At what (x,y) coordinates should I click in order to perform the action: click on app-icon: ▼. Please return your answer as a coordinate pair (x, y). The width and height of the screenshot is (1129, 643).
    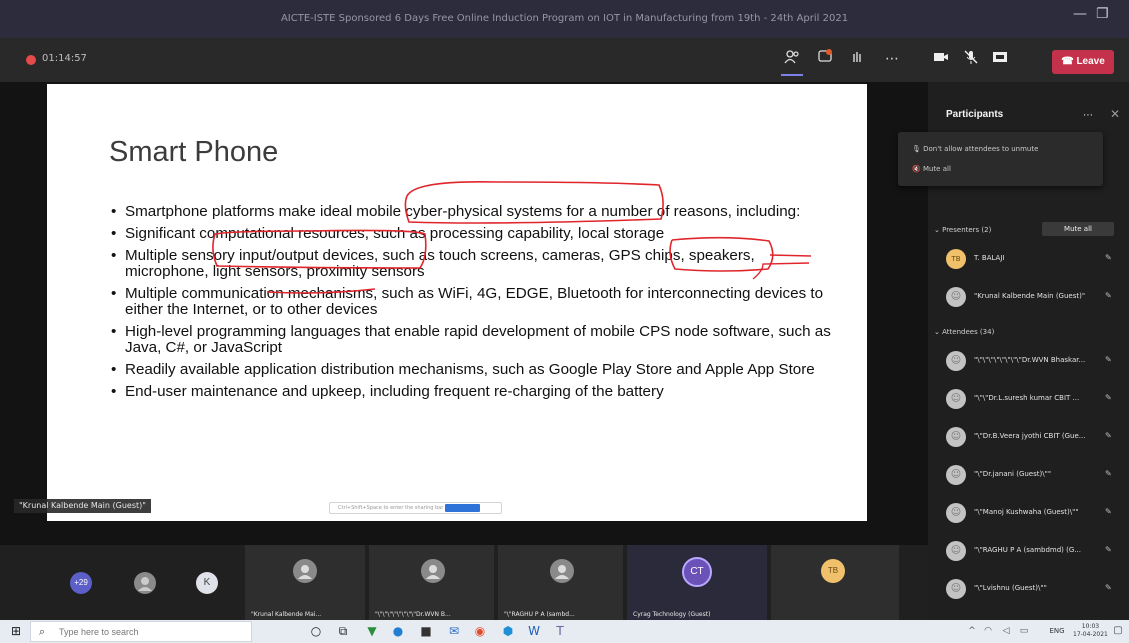
    Looking at the image, I should click on (372, 631).